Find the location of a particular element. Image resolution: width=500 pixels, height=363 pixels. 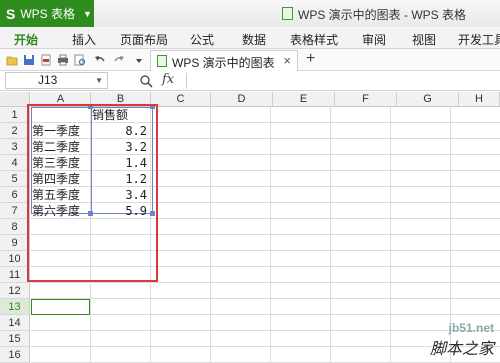

row-header-2: 2 is located at coordinates (15, 131).